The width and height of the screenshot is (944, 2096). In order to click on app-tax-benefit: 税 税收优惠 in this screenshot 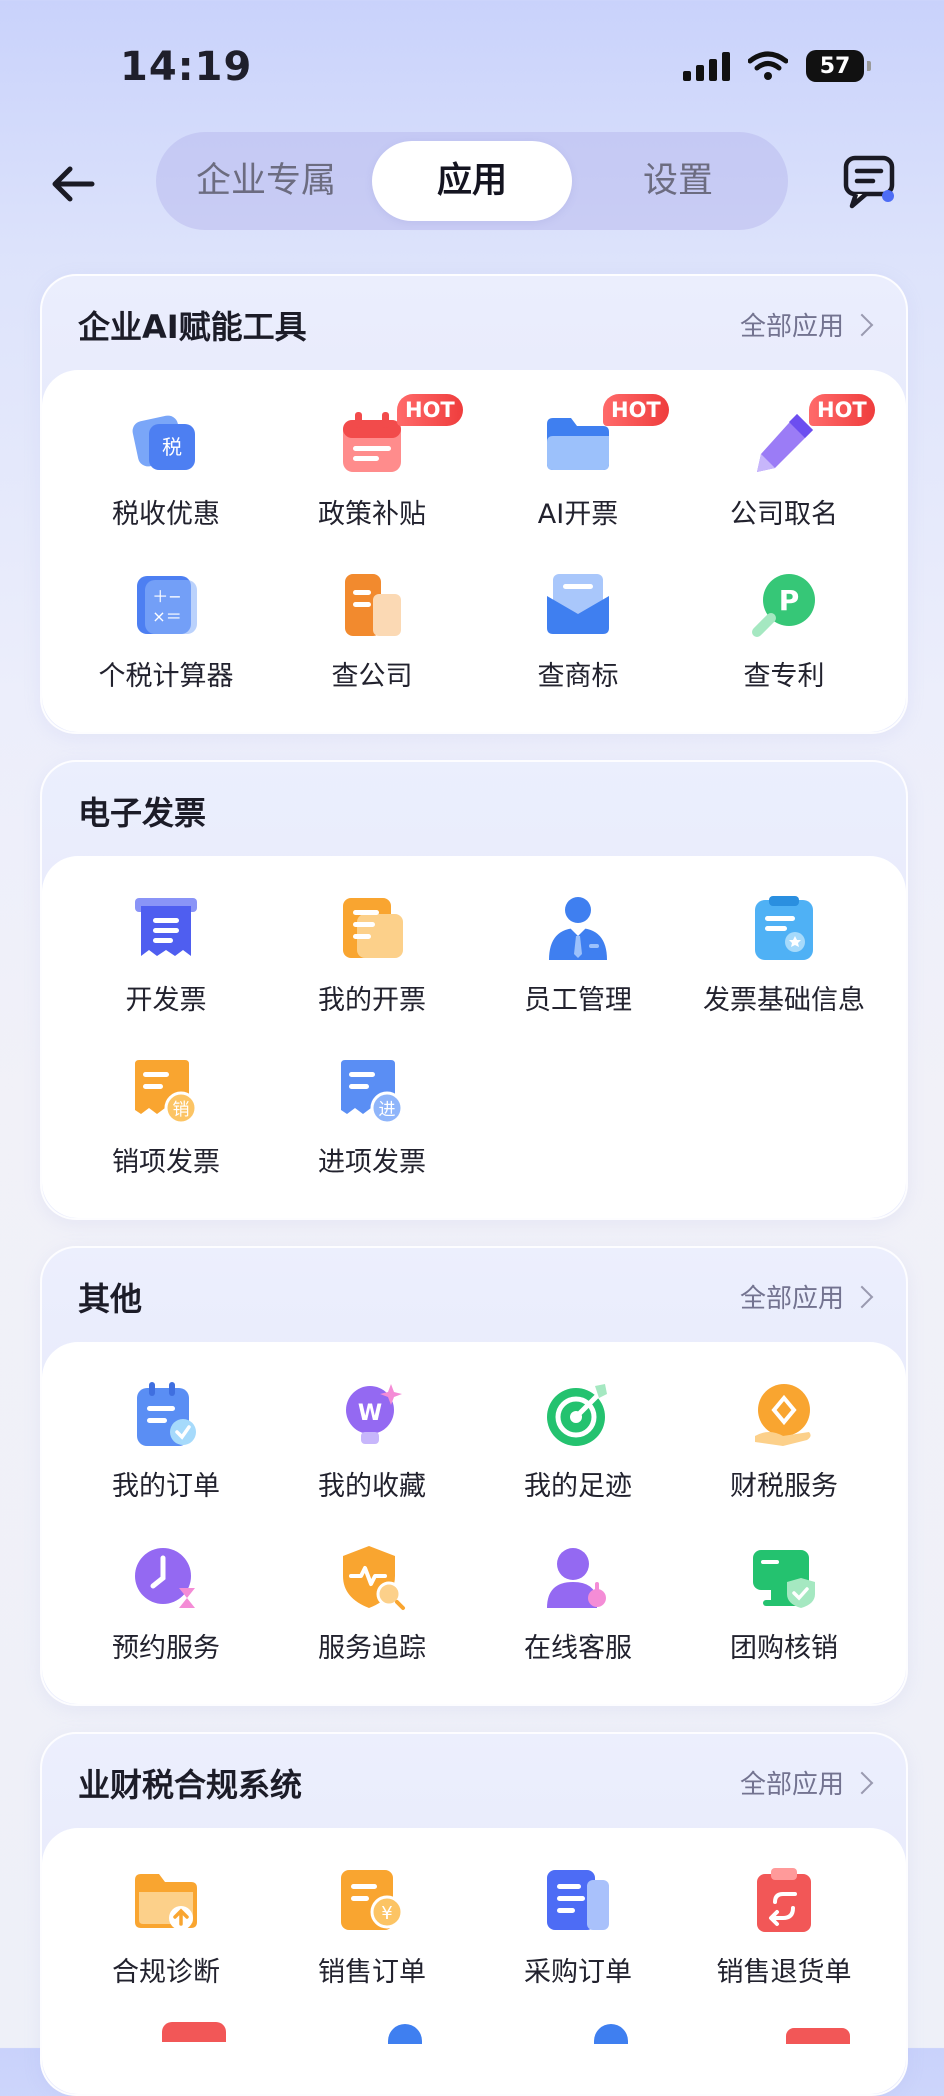, I will do `click(166, 465)`.